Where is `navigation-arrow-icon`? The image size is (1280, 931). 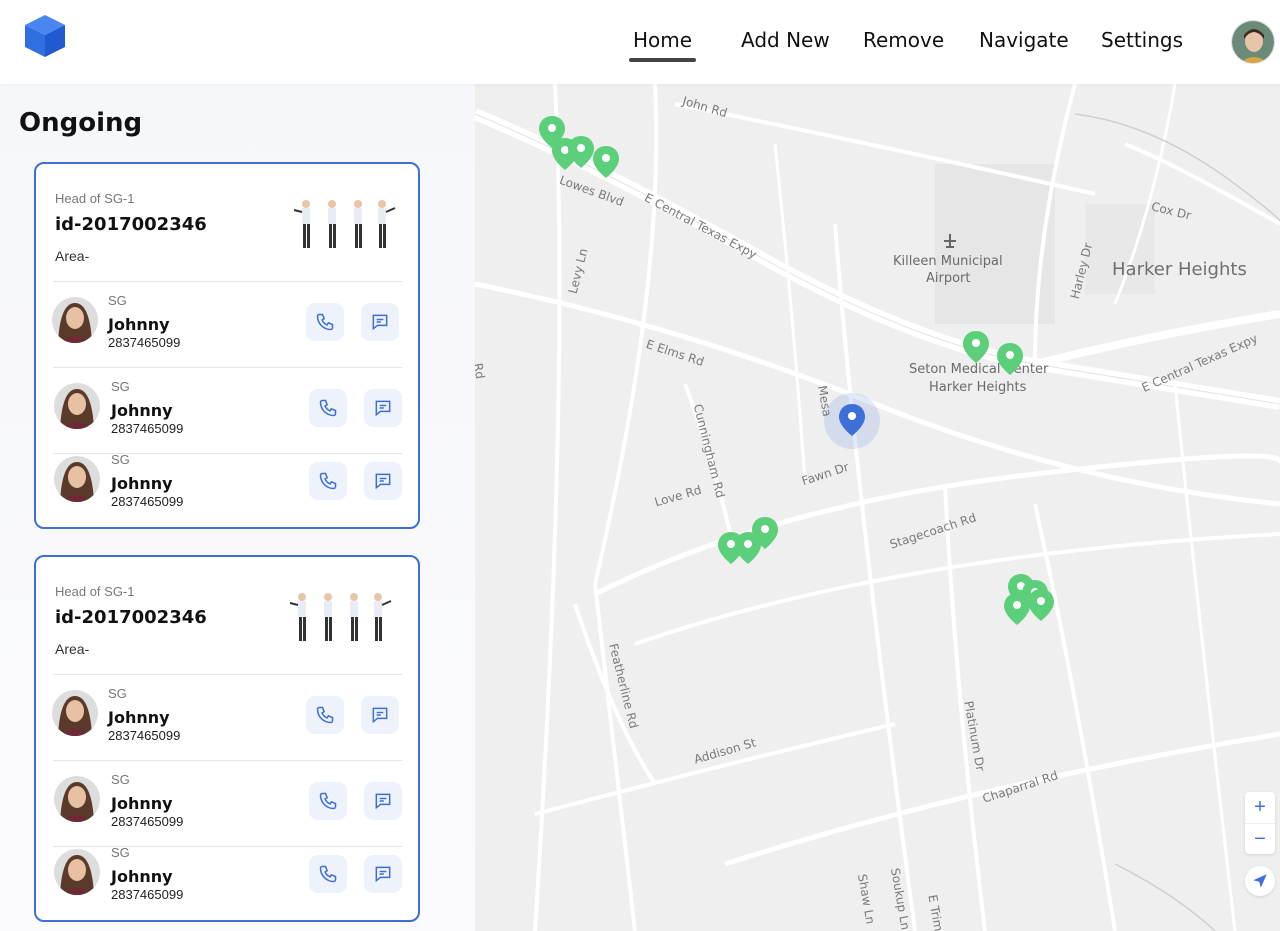 navigation-arrow-icon is located at coordinates (1260, 881).